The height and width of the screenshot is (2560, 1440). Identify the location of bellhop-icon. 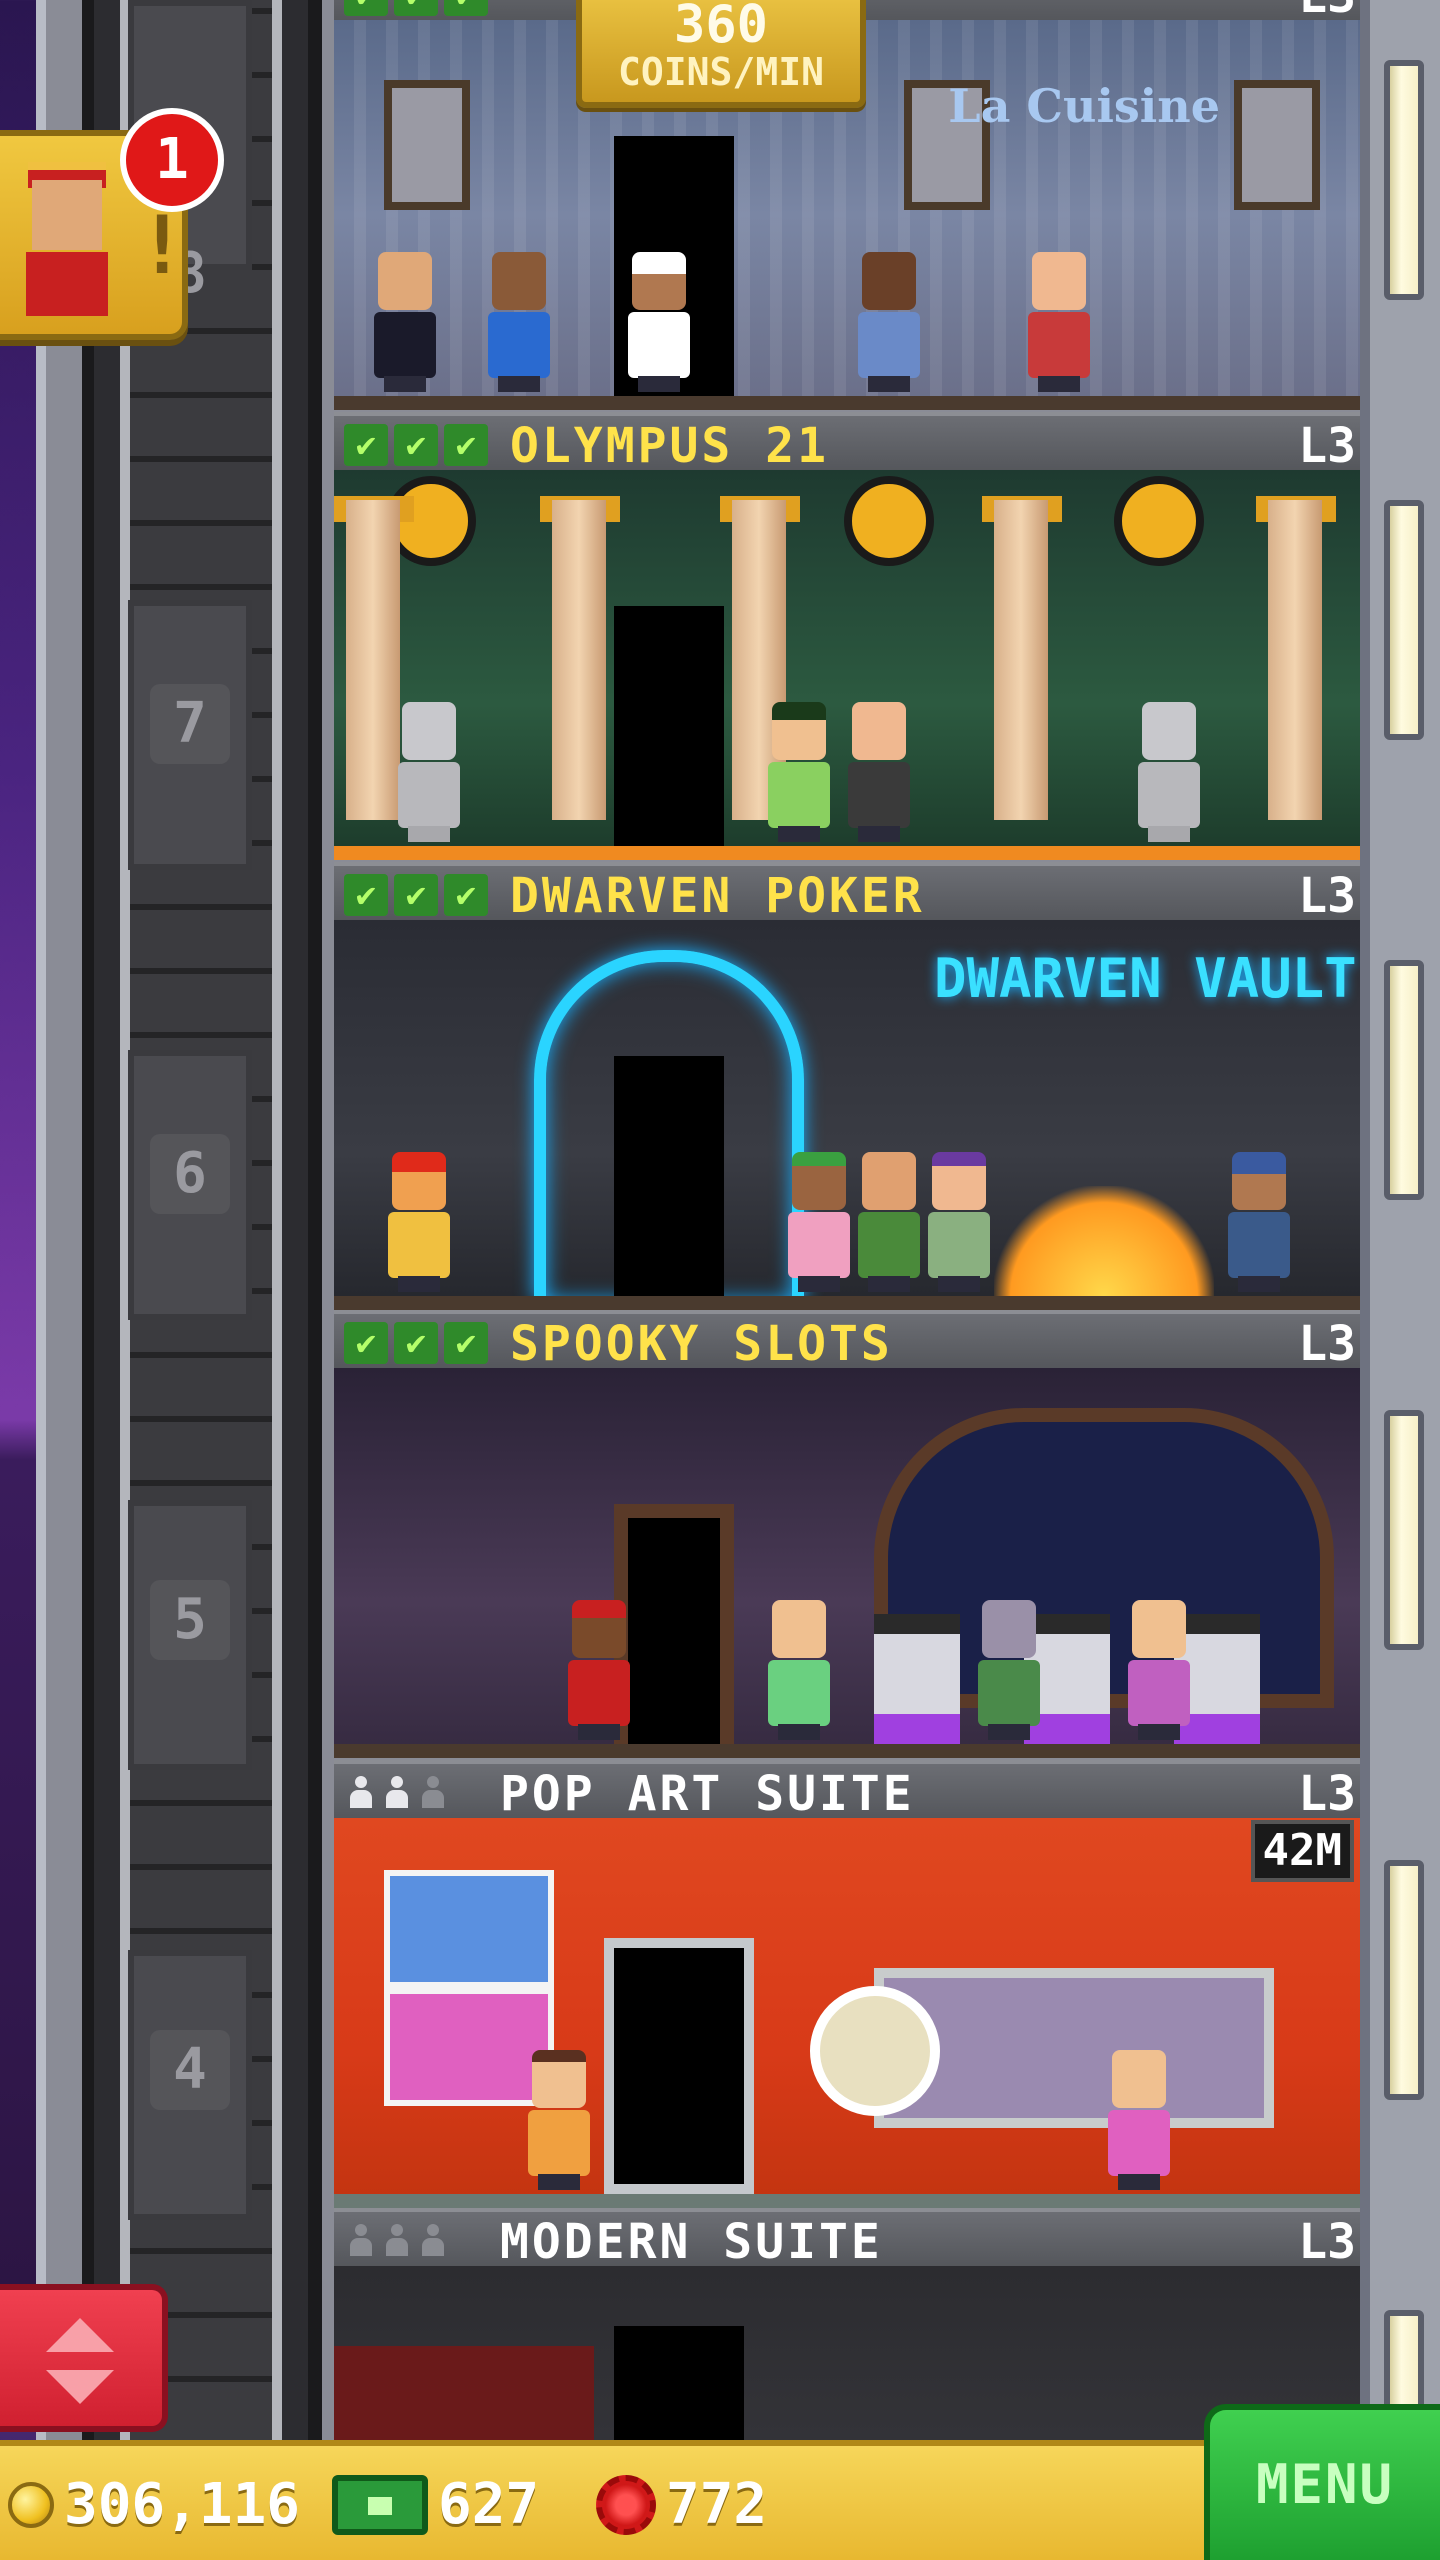
(67, 215).